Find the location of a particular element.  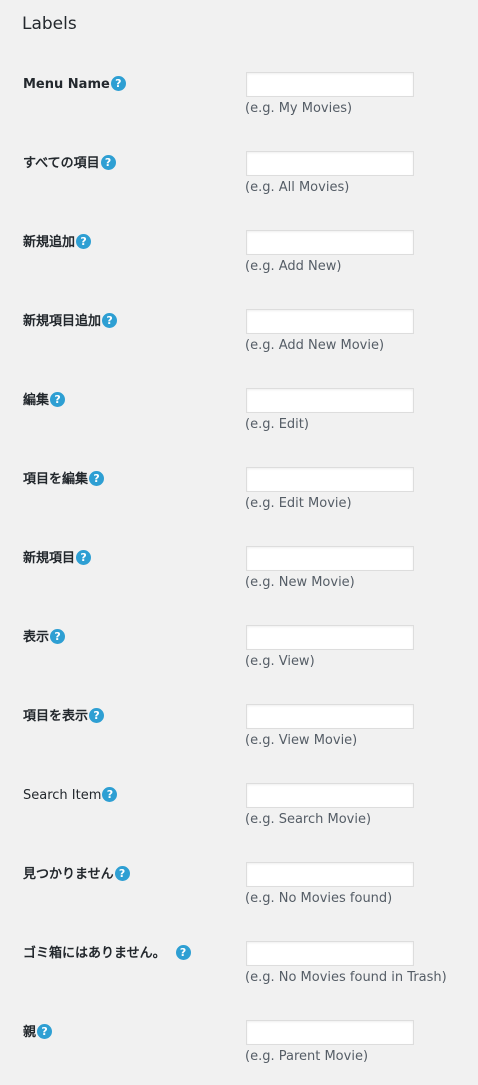

row-label: 項目を編集 is located at coordinates (56, 479).